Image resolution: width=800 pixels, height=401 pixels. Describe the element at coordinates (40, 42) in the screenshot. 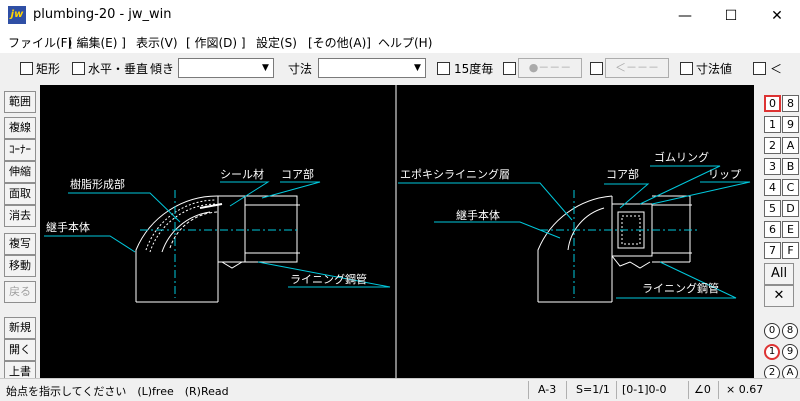

I see `menu-file: ファイル(F)` at that location.